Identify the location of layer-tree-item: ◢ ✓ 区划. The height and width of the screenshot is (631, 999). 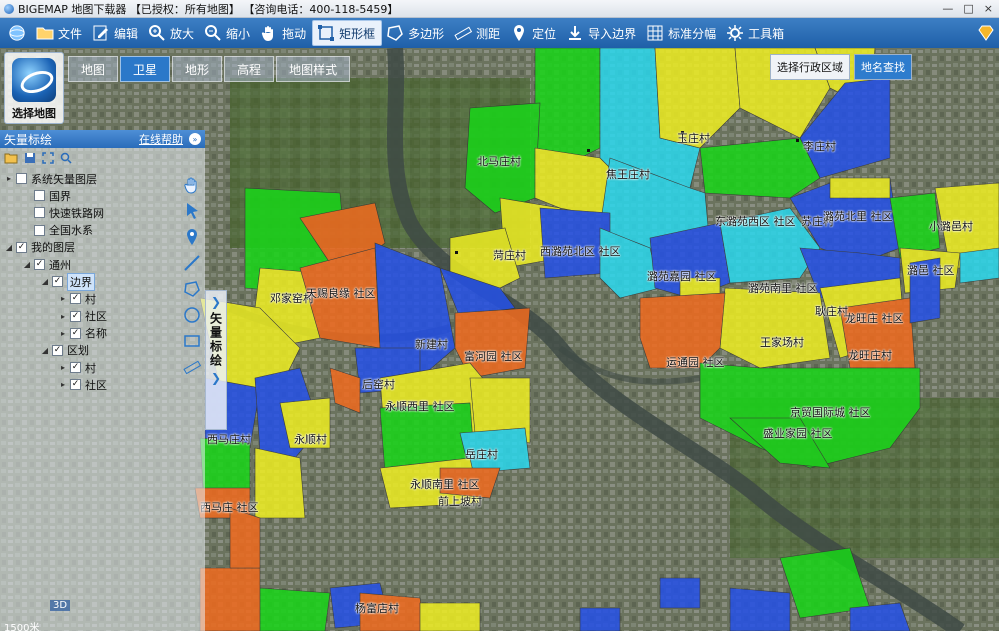
(89, 350).